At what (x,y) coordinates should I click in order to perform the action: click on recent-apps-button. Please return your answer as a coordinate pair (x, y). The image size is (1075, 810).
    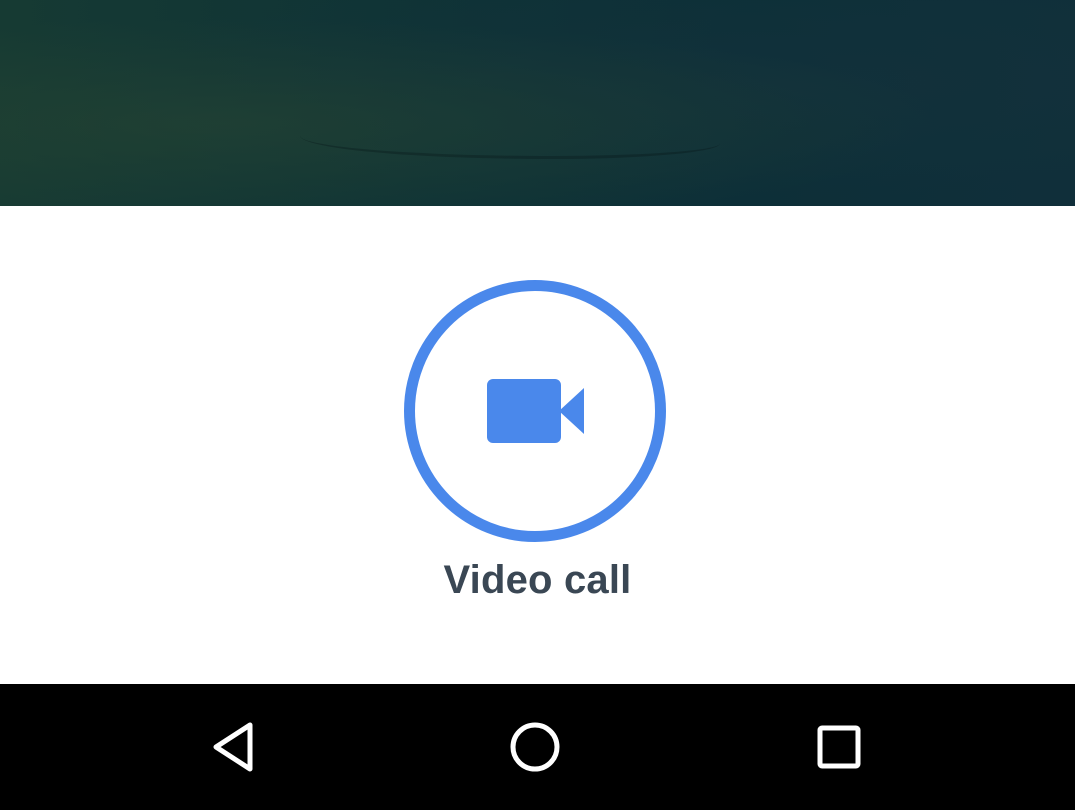
    Looking at the image, I should click on (839, 747).